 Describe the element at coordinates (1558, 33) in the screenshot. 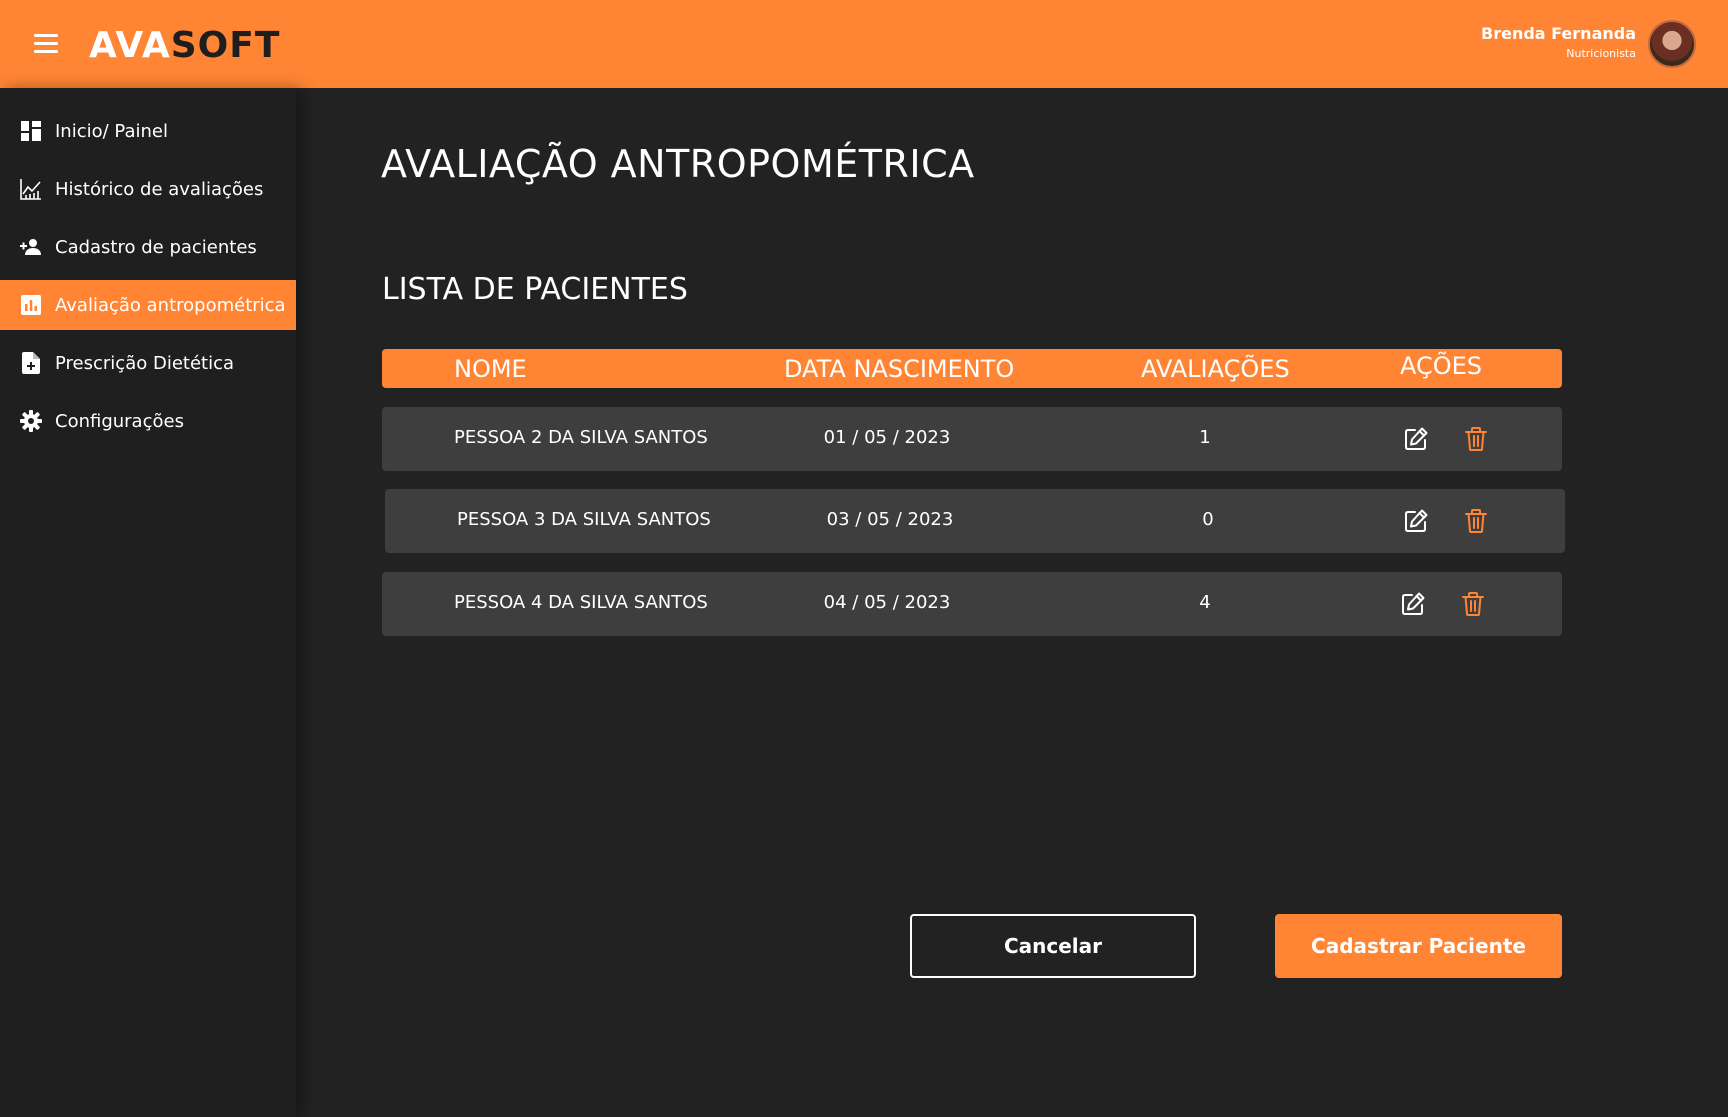

I see `user-name: Brenda Fernanda` at that location.